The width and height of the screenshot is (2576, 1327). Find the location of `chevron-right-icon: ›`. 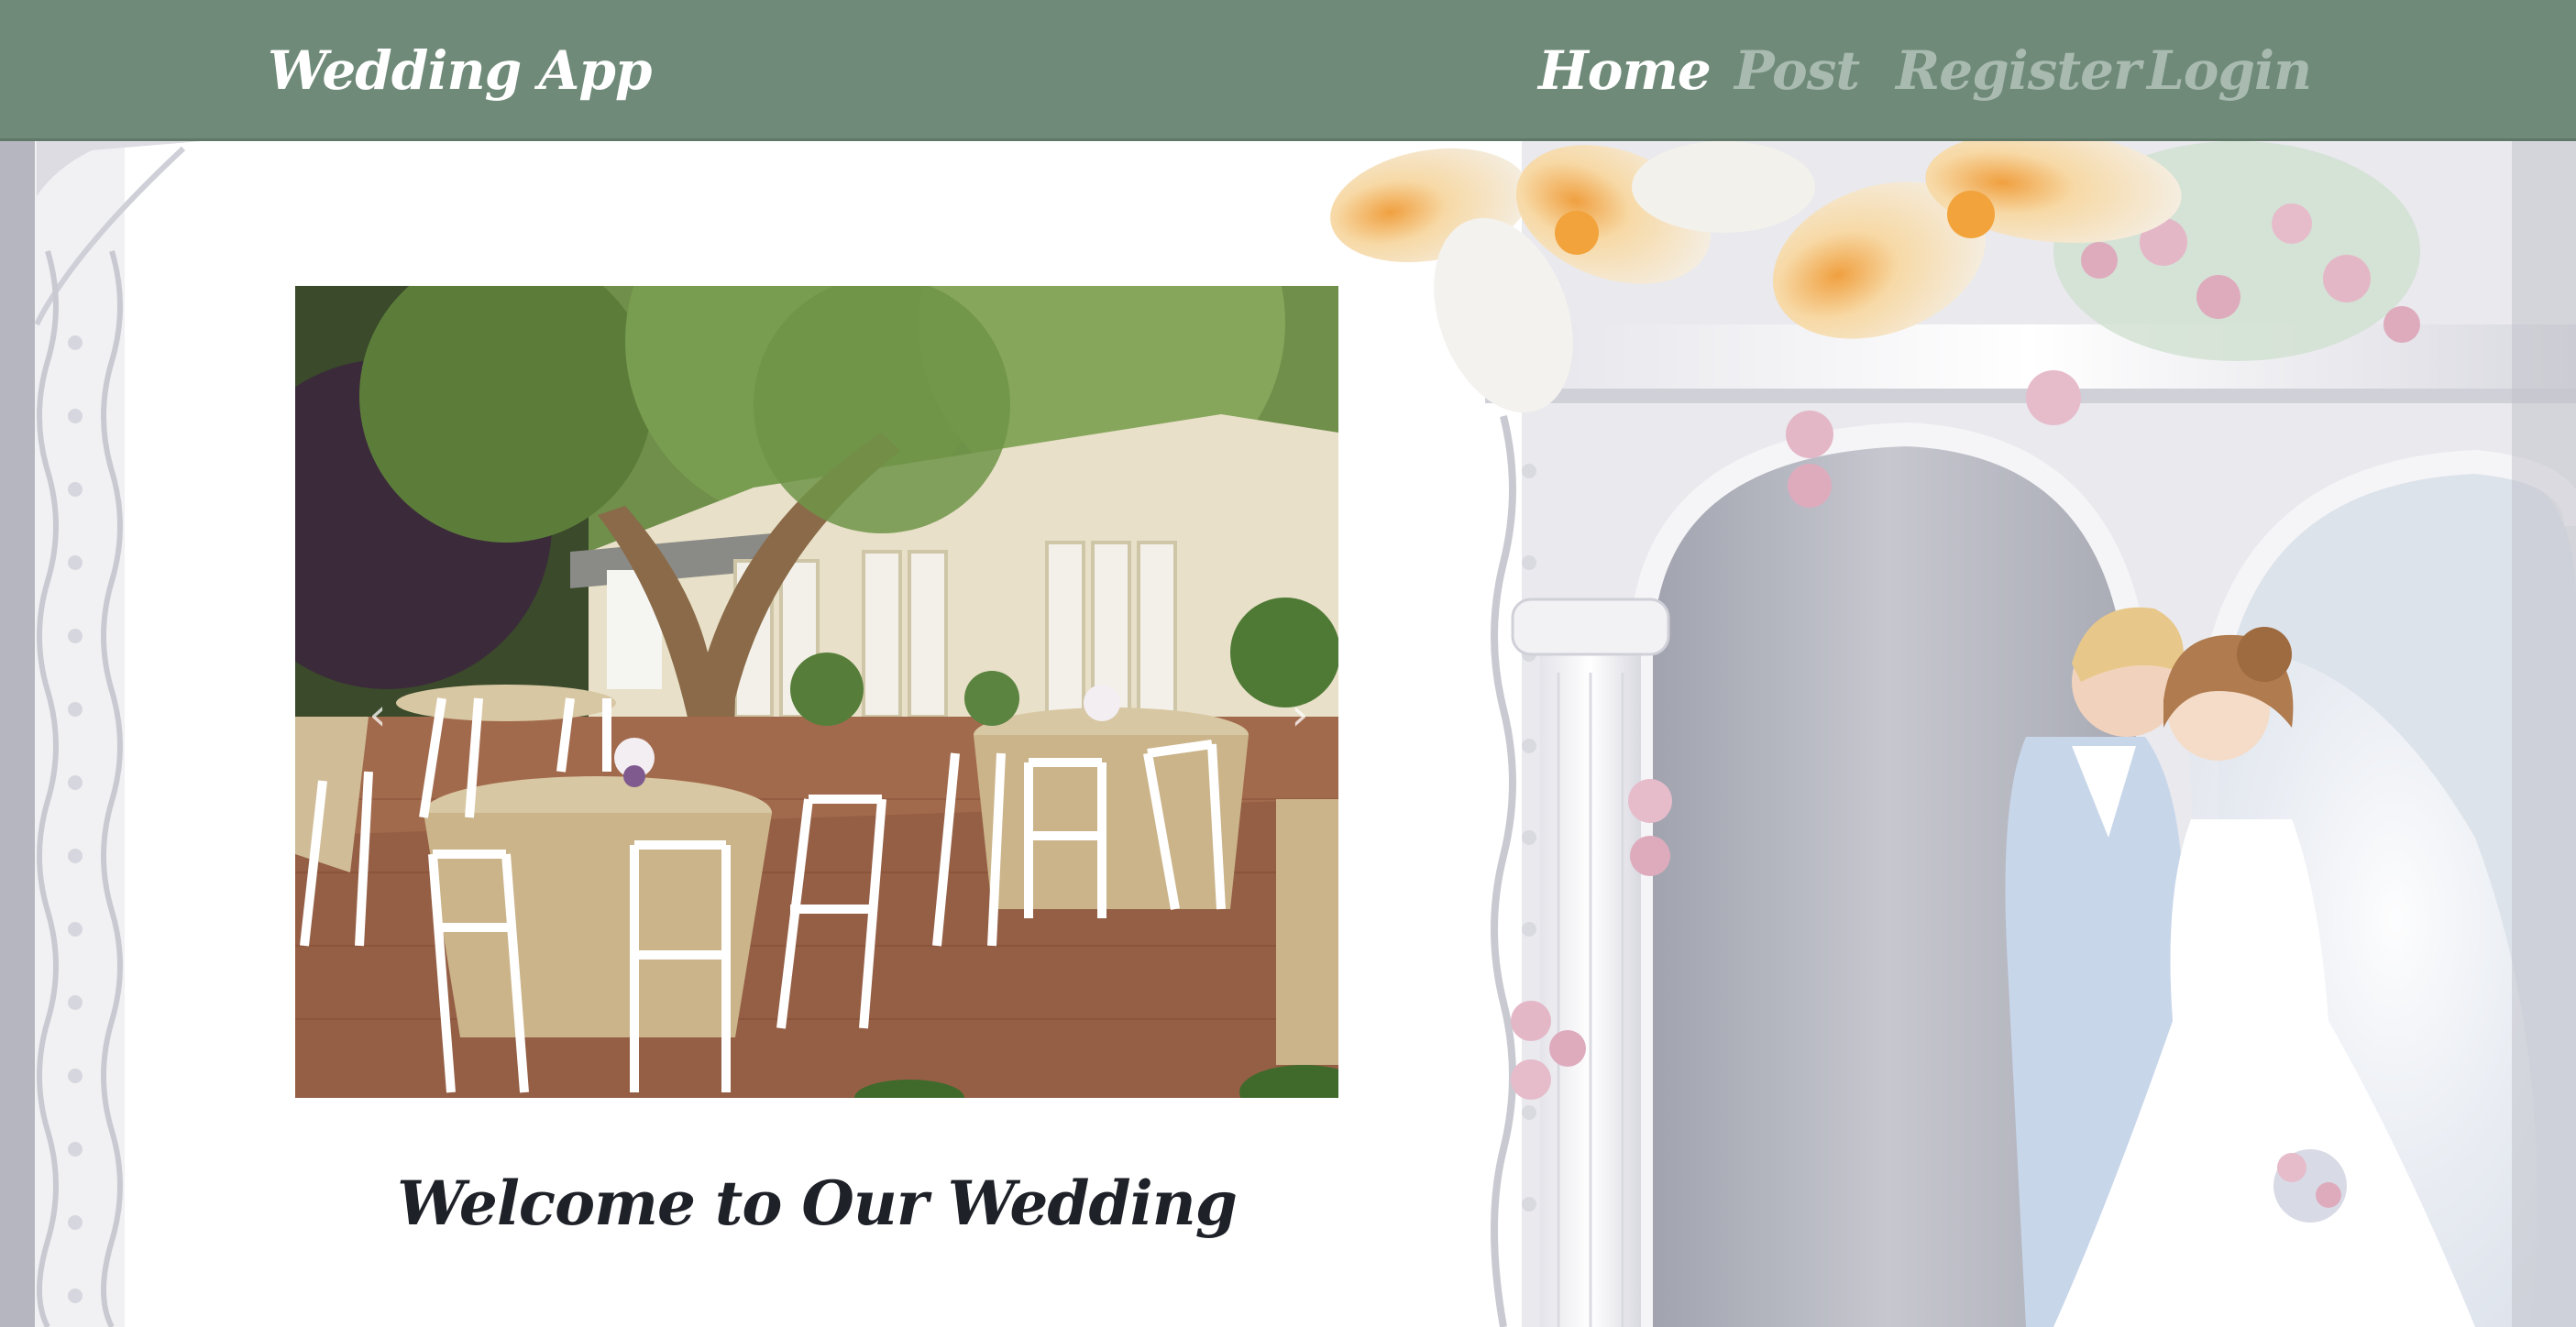

chevron-right-icon: › is located at coordinates (1300, 714).